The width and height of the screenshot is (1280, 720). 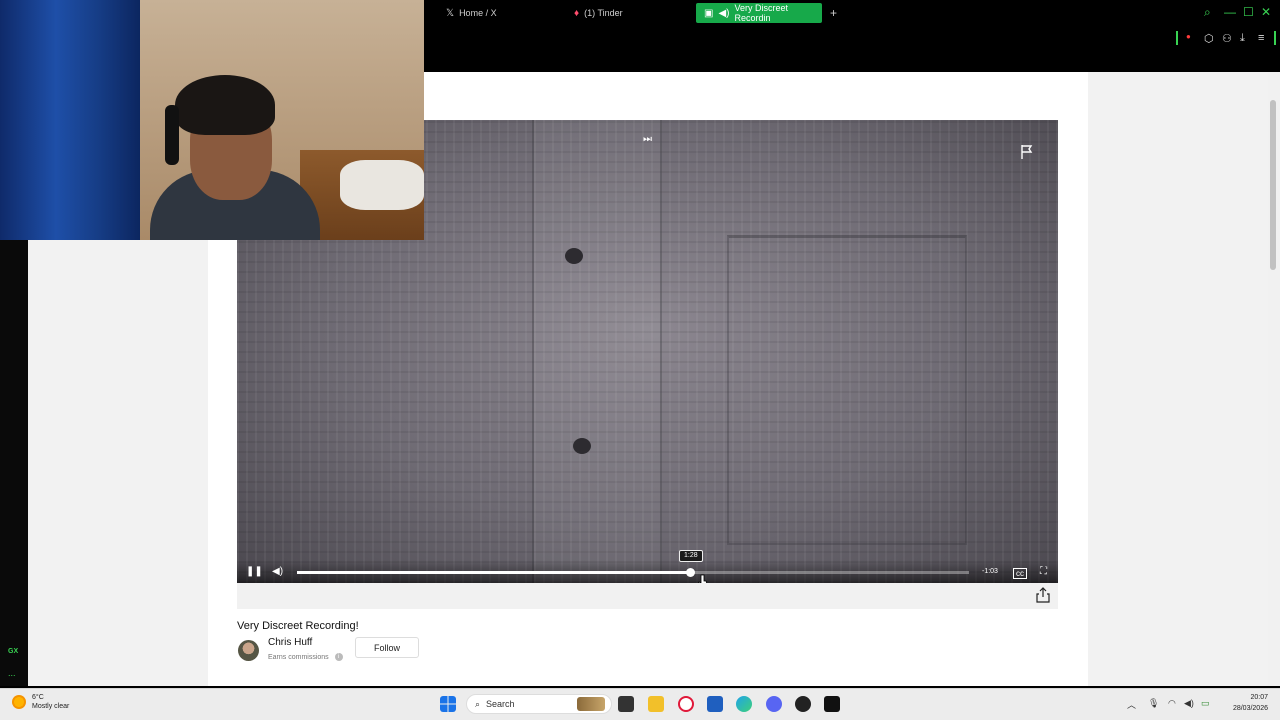 What do you see at coordinates (774, 704) in the screenshot?
I see `discord-icon` at bounding box center [774, 704].